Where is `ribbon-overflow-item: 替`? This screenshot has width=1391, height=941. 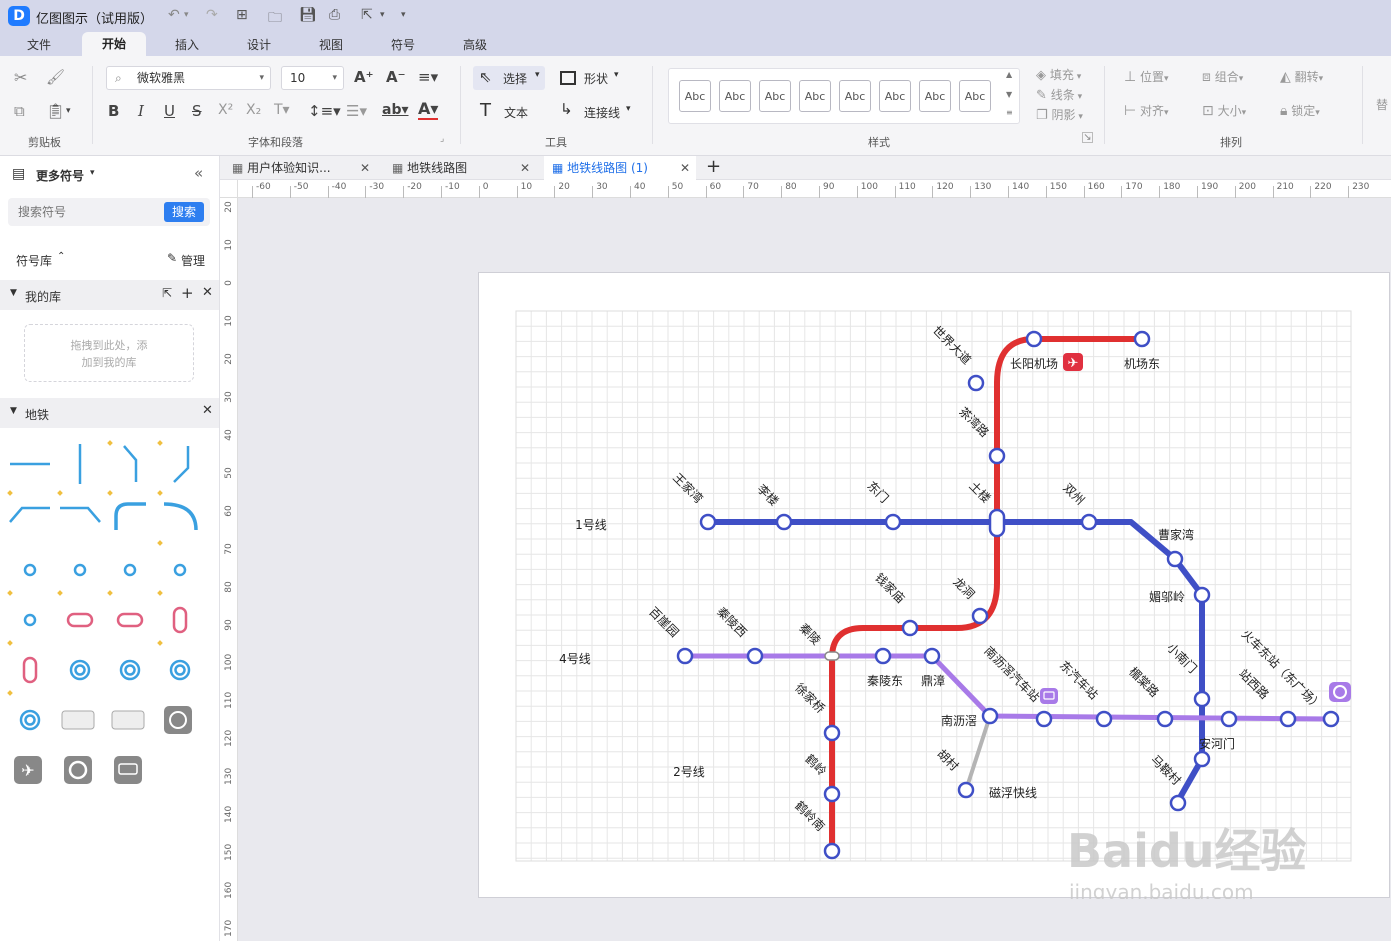 ribbon-overflow-item: 替 is located at coordinates (1382, 104).